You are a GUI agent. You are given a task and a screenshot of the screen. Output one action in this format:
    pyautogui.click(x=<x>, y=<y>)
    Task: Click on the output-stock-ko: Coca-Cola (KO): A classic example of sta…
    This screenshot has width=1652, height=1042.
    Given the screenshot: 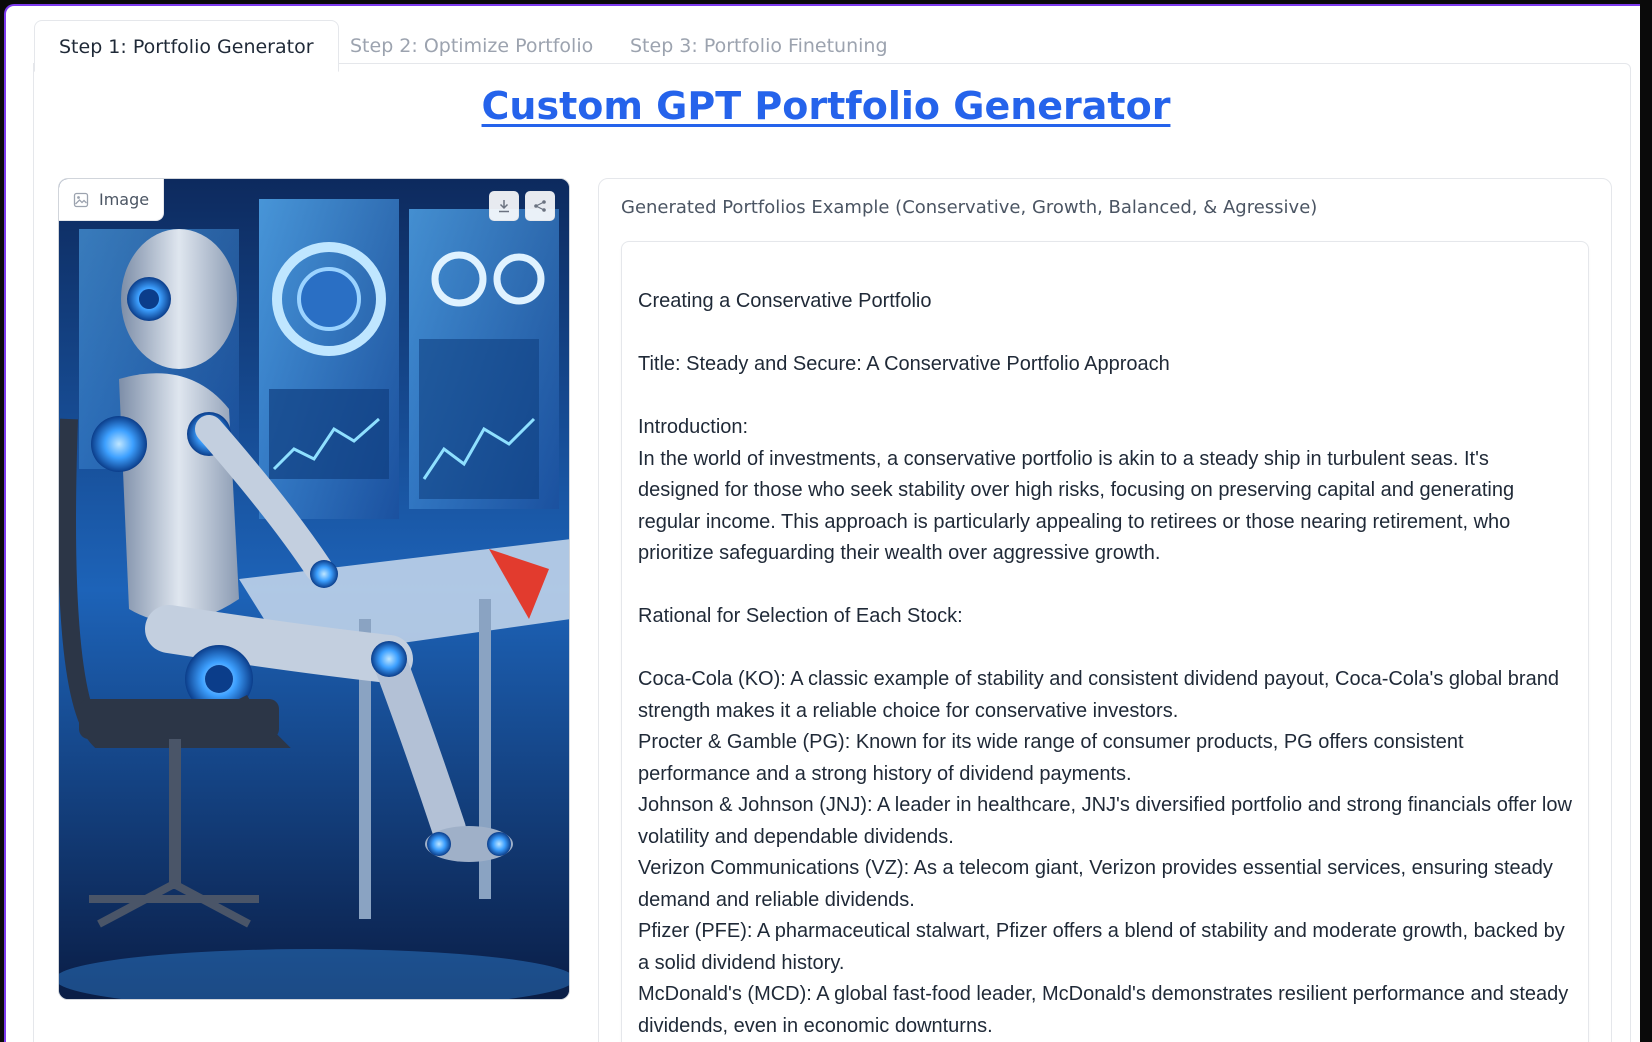 What is the action you would take?
    pyautogui.click(x=1098, y=695)
    